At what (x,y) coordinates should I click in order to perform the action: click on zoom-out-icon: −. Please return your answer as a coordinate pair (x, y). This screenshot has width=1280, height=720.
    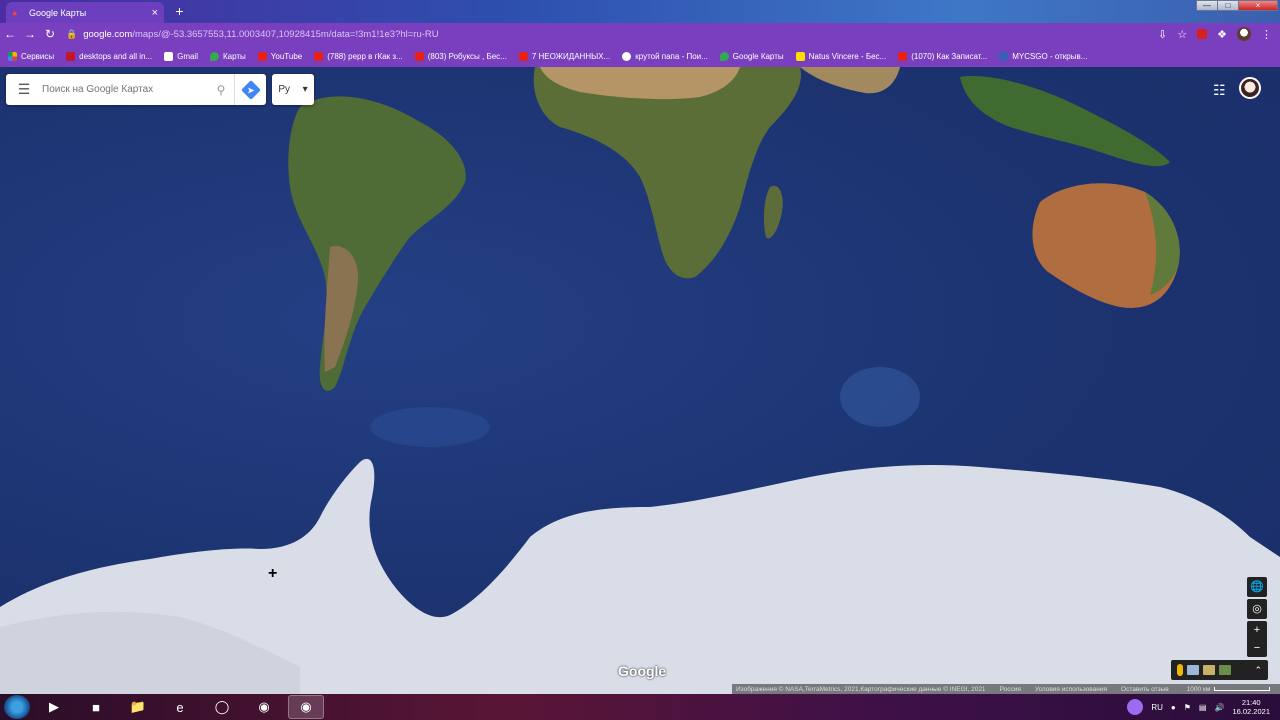
    Looking at the image, I should click on (1257, 648).